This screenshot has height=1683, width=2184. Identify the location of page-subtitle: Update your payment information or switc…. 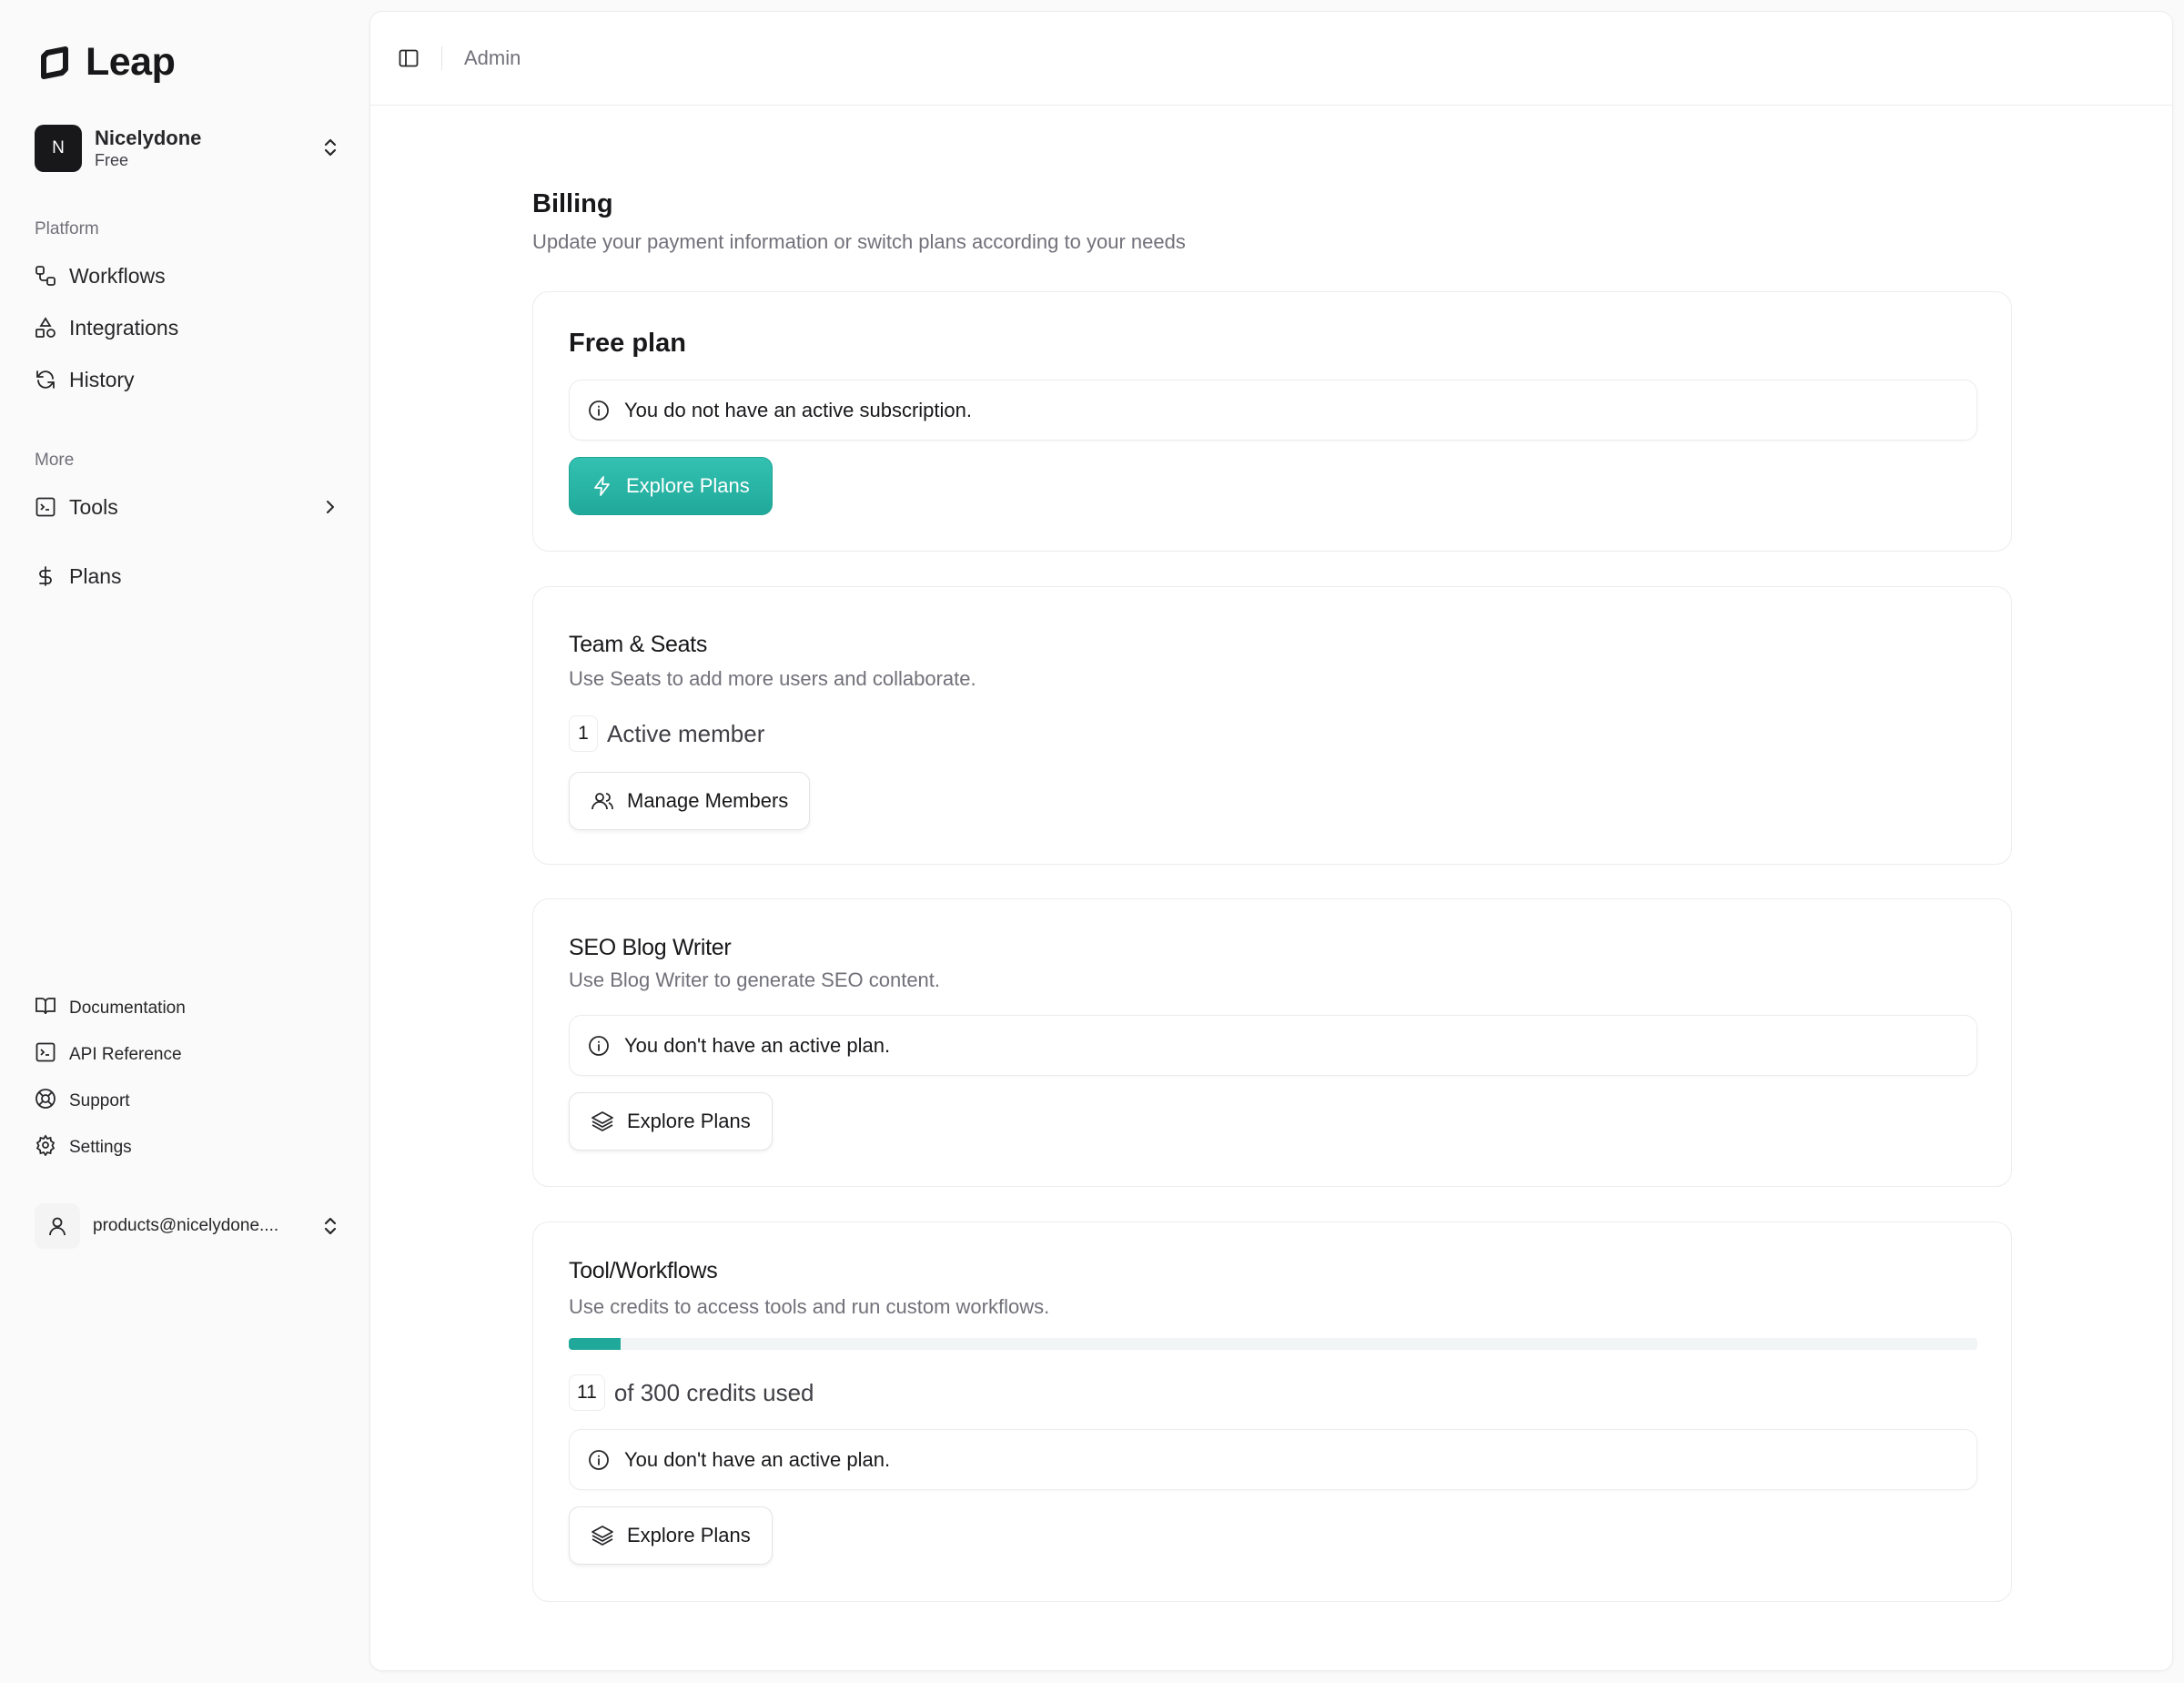
(859, 241).